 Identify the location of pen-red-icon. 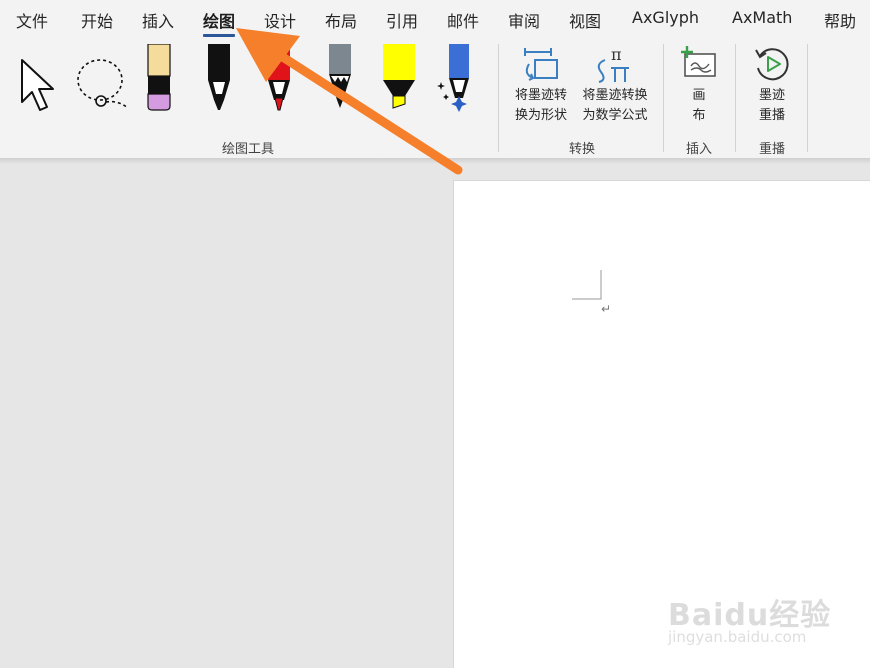
(279, 79).